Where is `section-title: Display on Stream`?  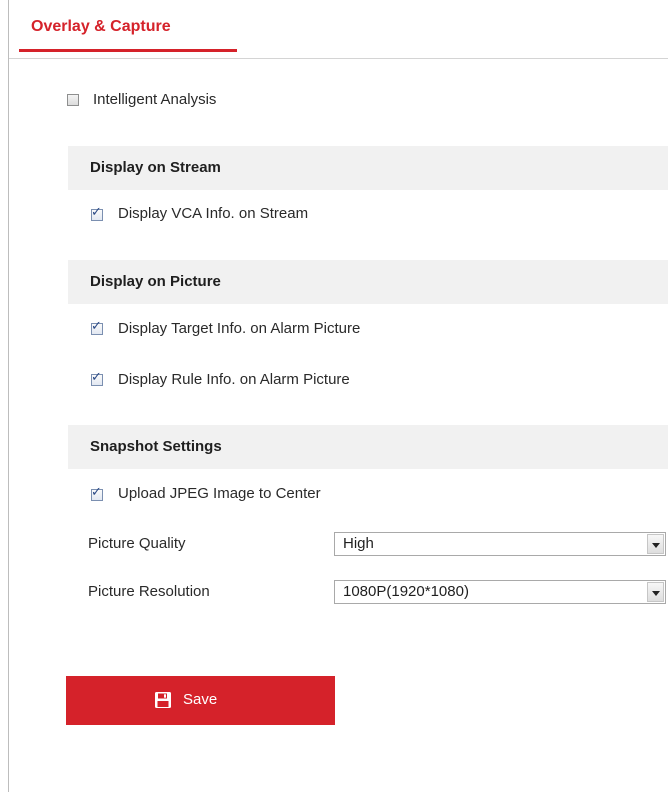 section-title: Display on Stream is located at coordinates (155, 167).